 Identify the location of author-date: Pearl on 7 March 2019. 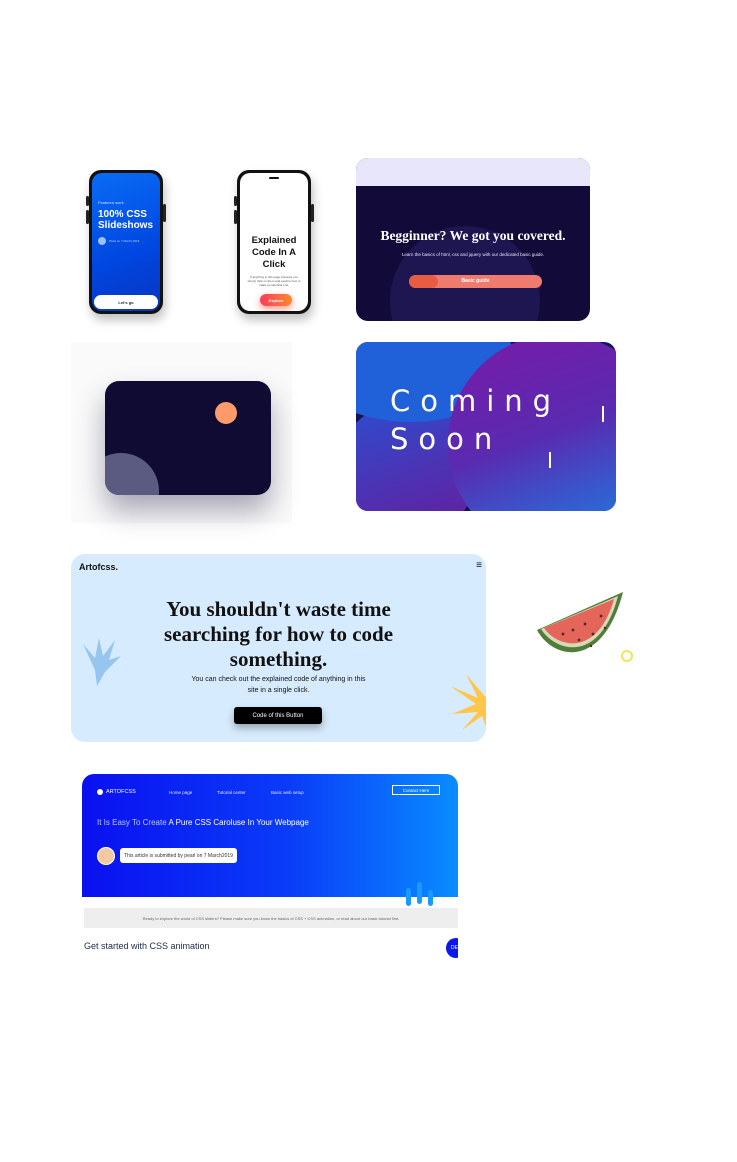
(124, 241).